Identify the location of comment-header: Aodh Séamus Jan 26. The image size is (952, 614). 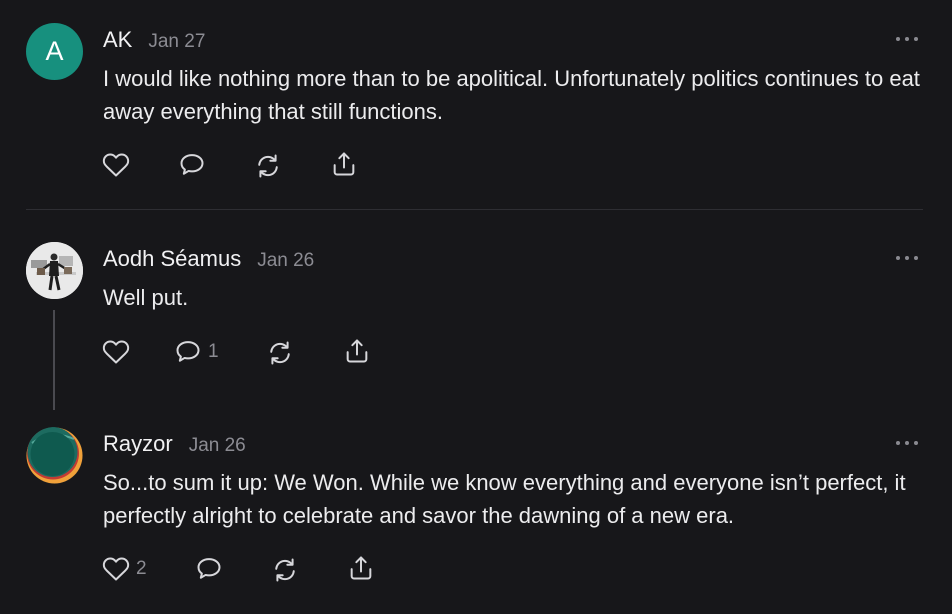
(208, 259).